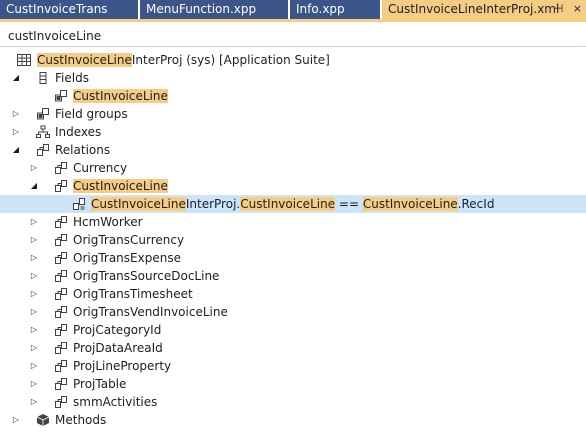 This screenshot has height=432, width=586. I want to click on search-input, so click(293, 36).